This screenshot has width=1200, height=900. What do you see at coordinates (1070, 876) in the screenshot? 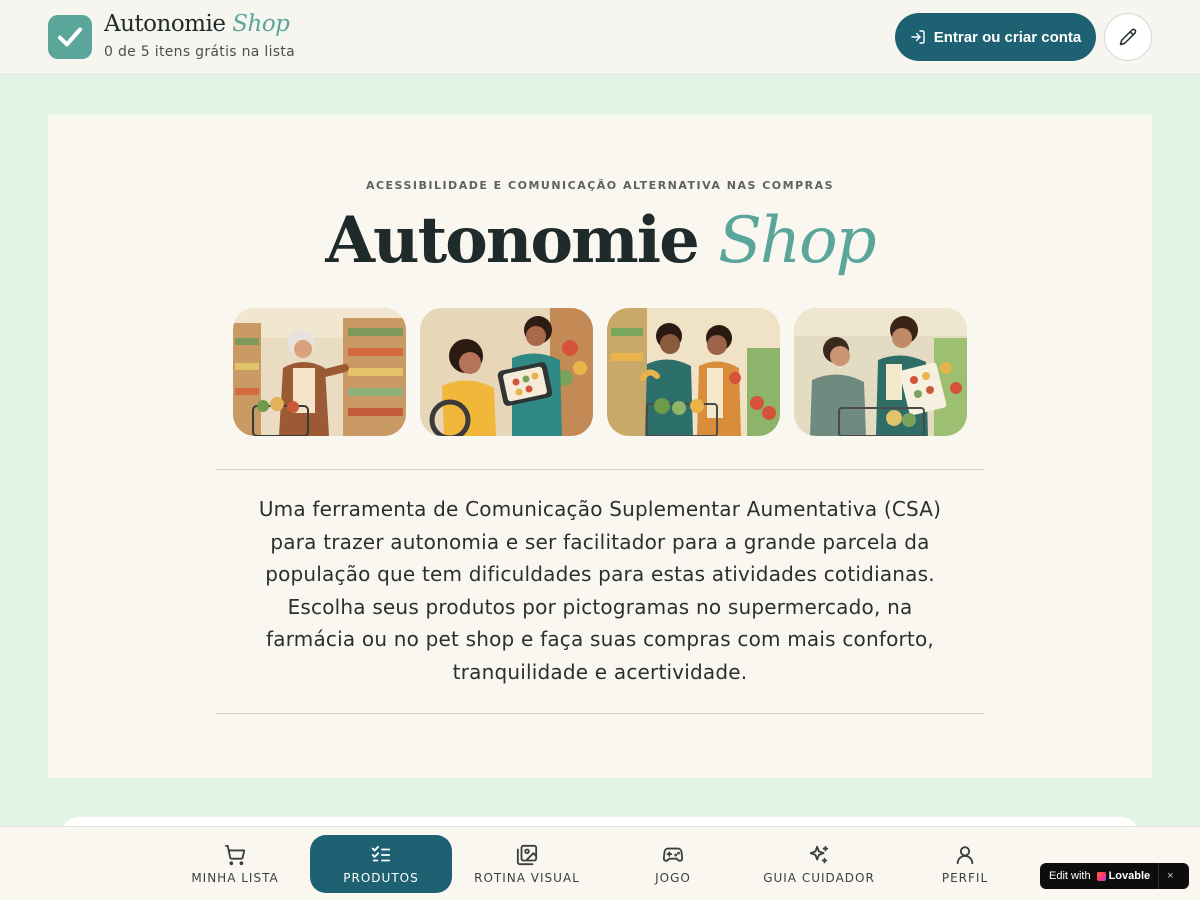
I see `lovable-prefix: Edit with` at bounding box center [1070, 876].